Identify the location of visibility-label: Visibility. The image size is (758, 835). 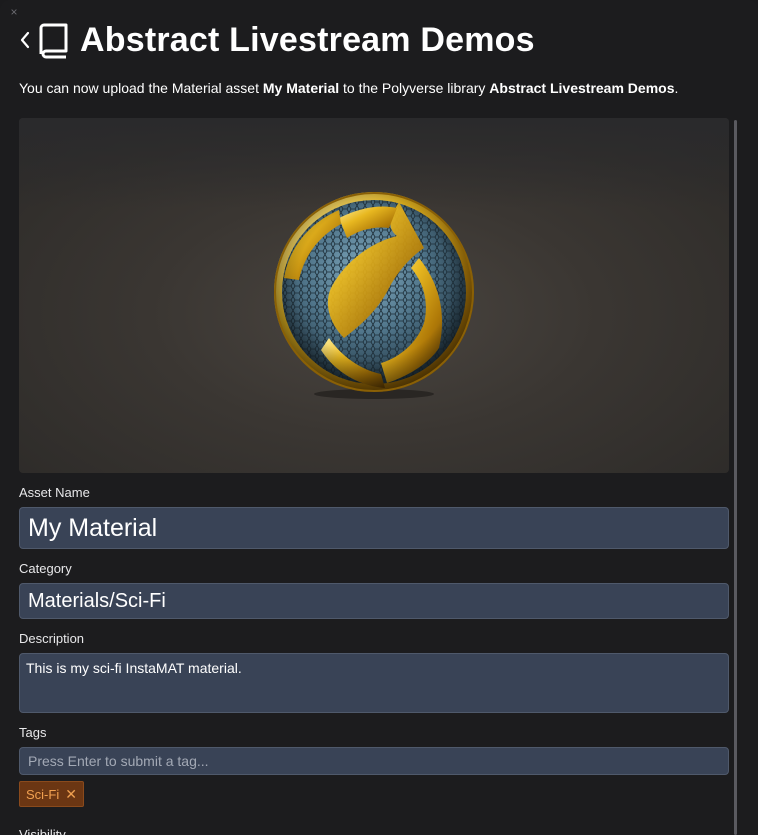
(42, 831).